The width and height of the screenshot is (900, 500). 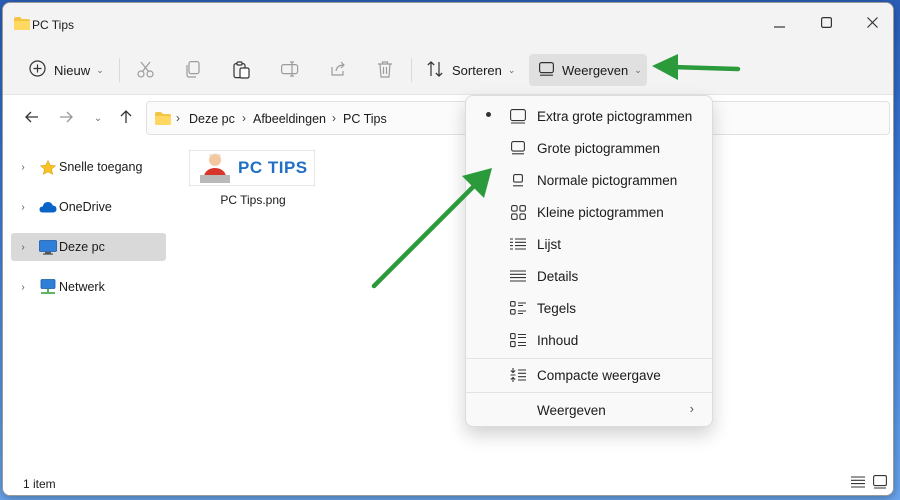 What do you see at coordinates (48, 207) in the screenshot?
I see `cloud-icon` at bounding box center [48, 207].